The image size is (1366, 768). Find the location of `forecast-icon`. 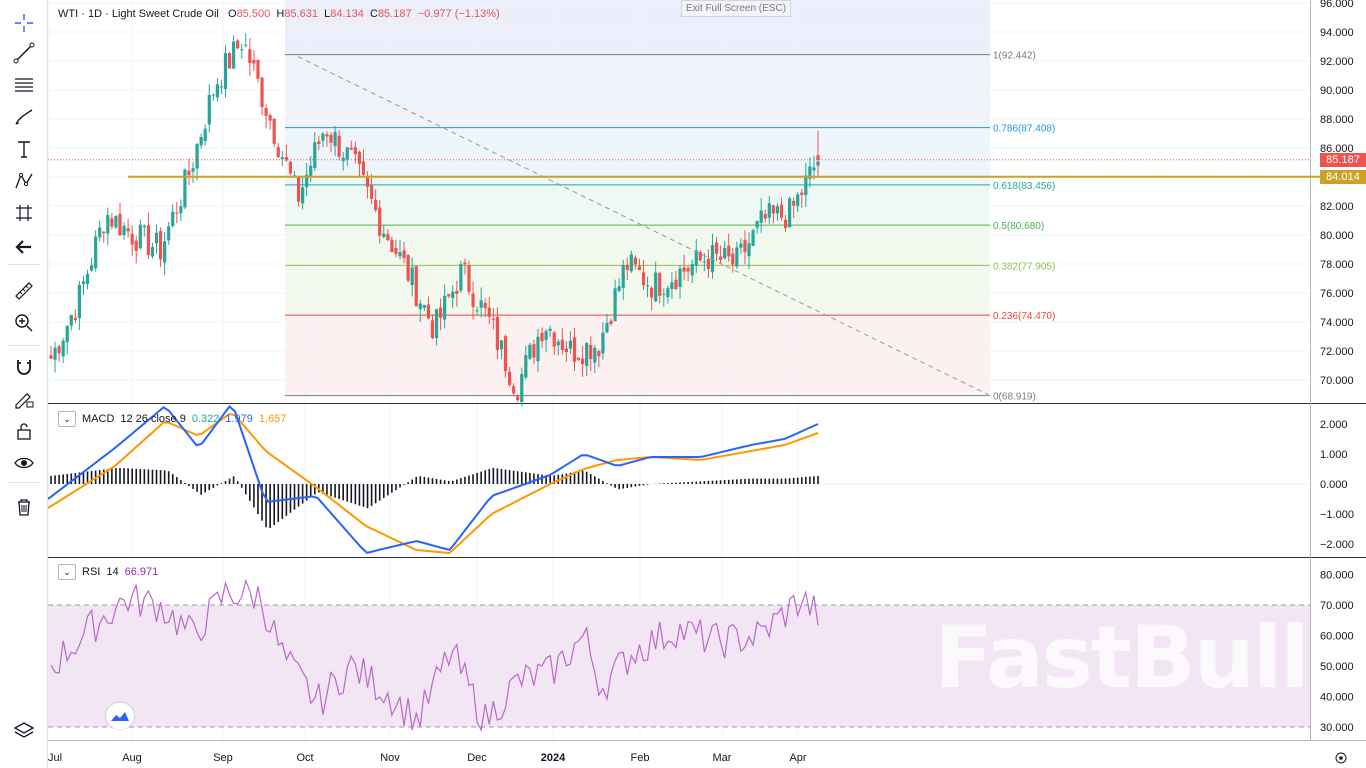

forecast-icon is located at coordinates (24, 213).